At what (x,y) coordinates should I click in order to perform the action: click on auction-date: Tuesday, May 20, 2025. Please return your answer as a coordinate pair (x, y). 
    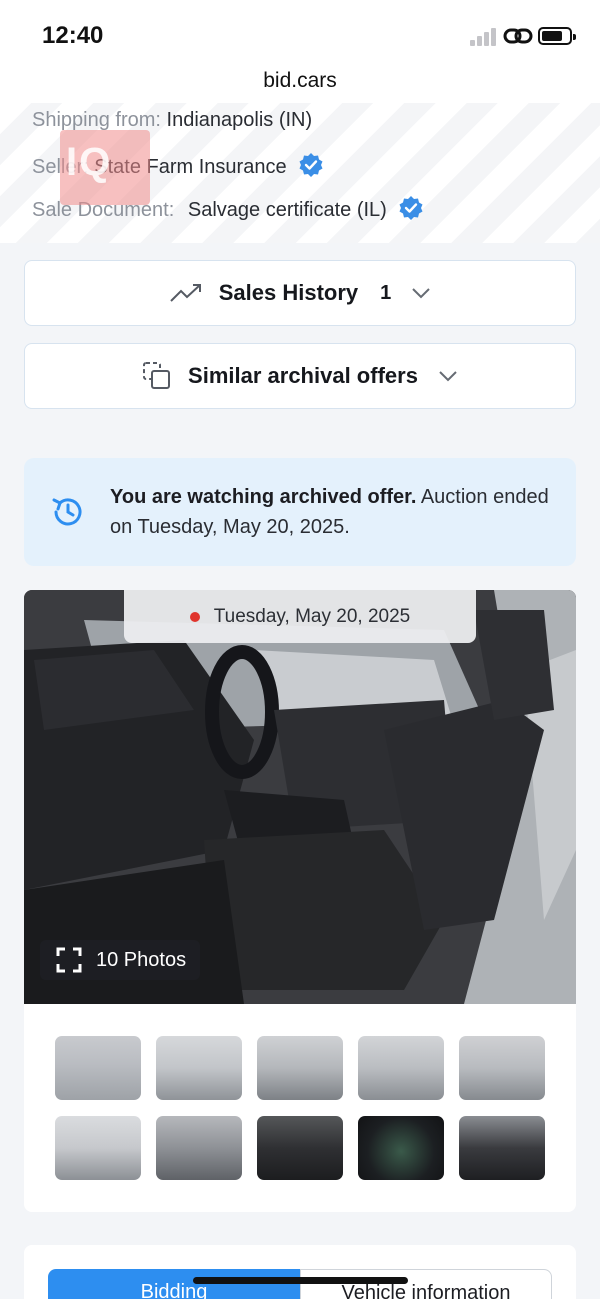
    Looking at the image, I should click on (312, 616).